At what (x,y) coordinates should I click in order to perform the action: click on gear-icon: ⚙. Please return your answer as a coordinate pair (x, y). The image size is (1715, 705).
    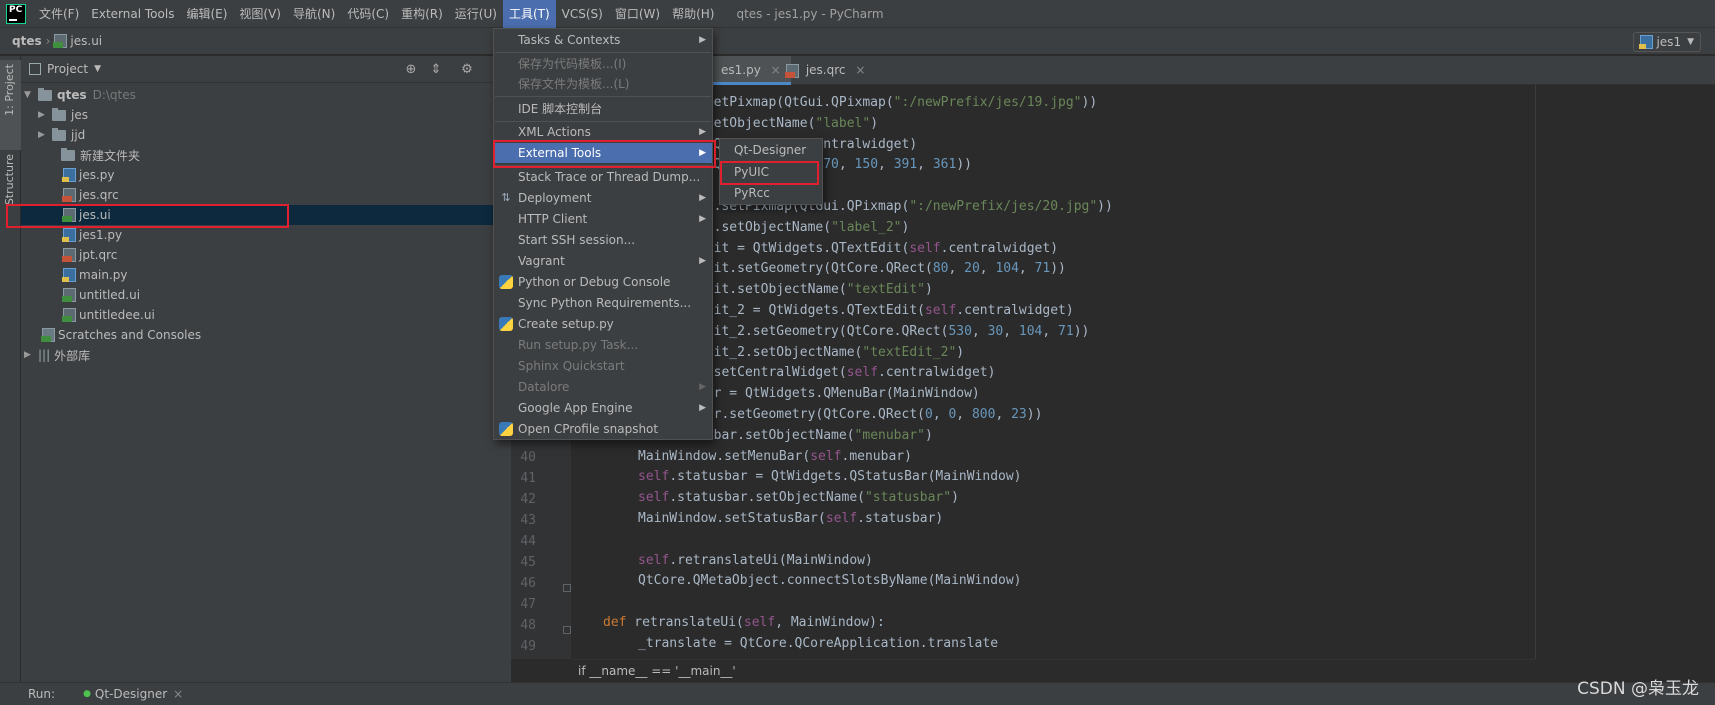
    Looking at the image, I should click on (467, 70).